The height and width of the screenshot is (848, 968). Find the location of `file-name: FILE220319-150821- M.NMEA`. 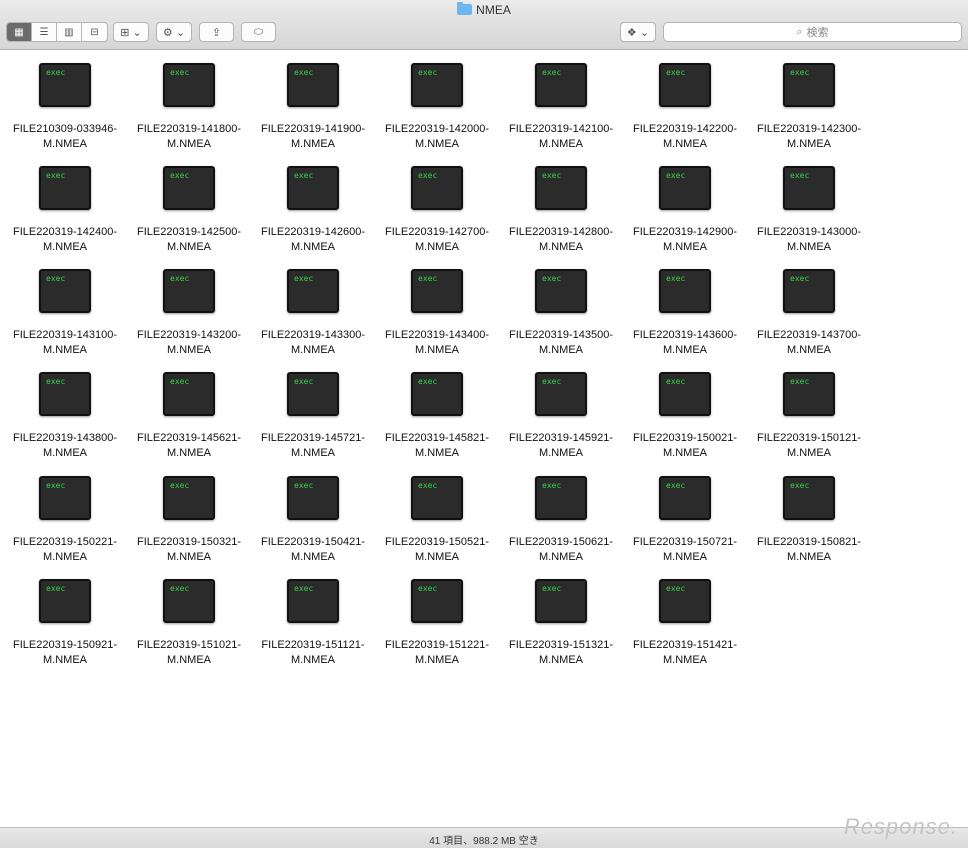

file-name: FILE220319-150821- M.NMEA is located at coordinates (809, 550).